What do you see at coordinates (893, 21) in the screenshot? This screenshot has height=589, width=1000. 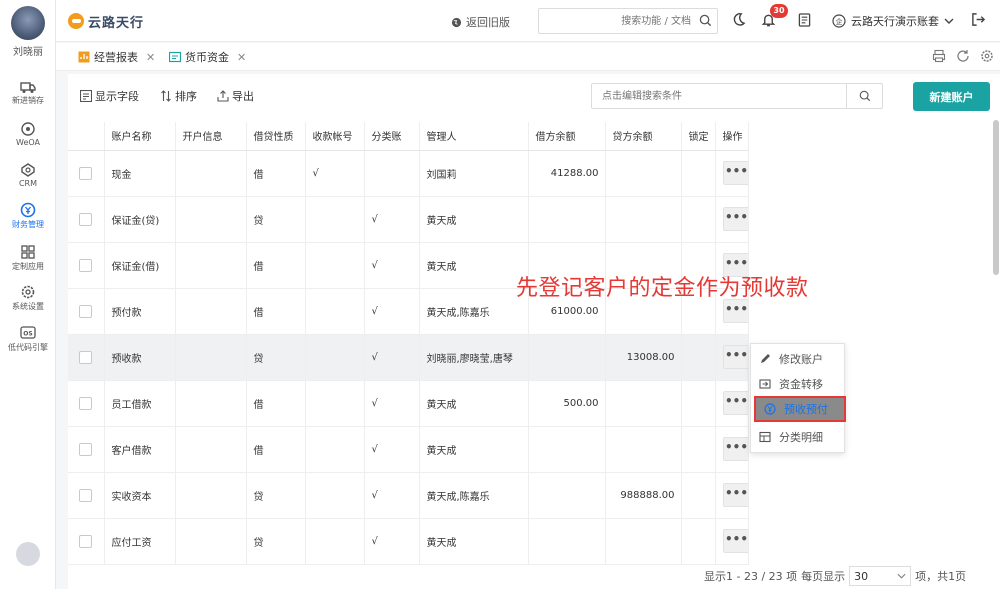 I see `company-switcher: 企 云路天行演示账套` at bounding box center [893, 21].